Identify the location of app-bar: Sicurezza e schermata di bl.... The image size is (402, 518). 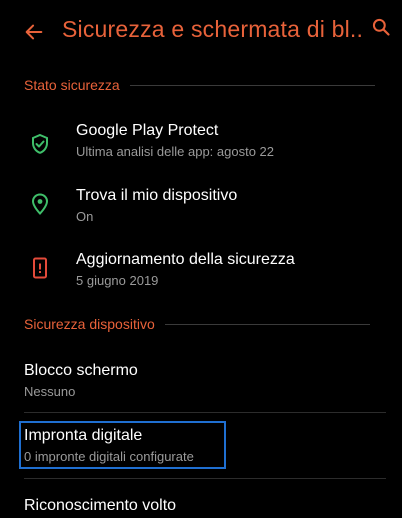
(201, 34).